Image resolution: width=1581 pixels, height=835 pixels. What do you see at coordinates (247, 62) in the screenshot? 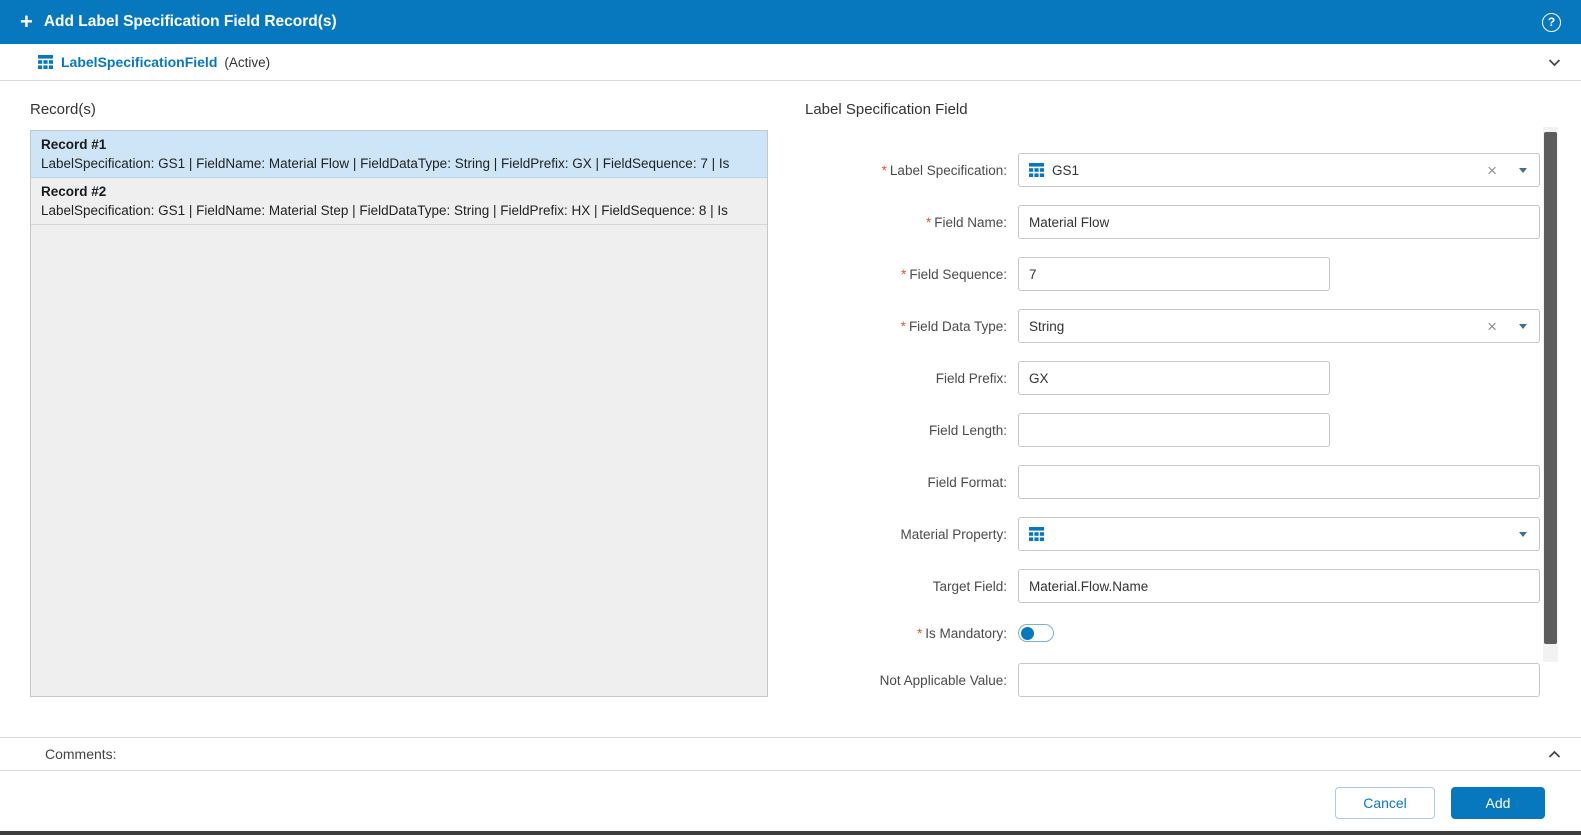
I see `entity-status: (Active)` at bounding box center [247, 62].